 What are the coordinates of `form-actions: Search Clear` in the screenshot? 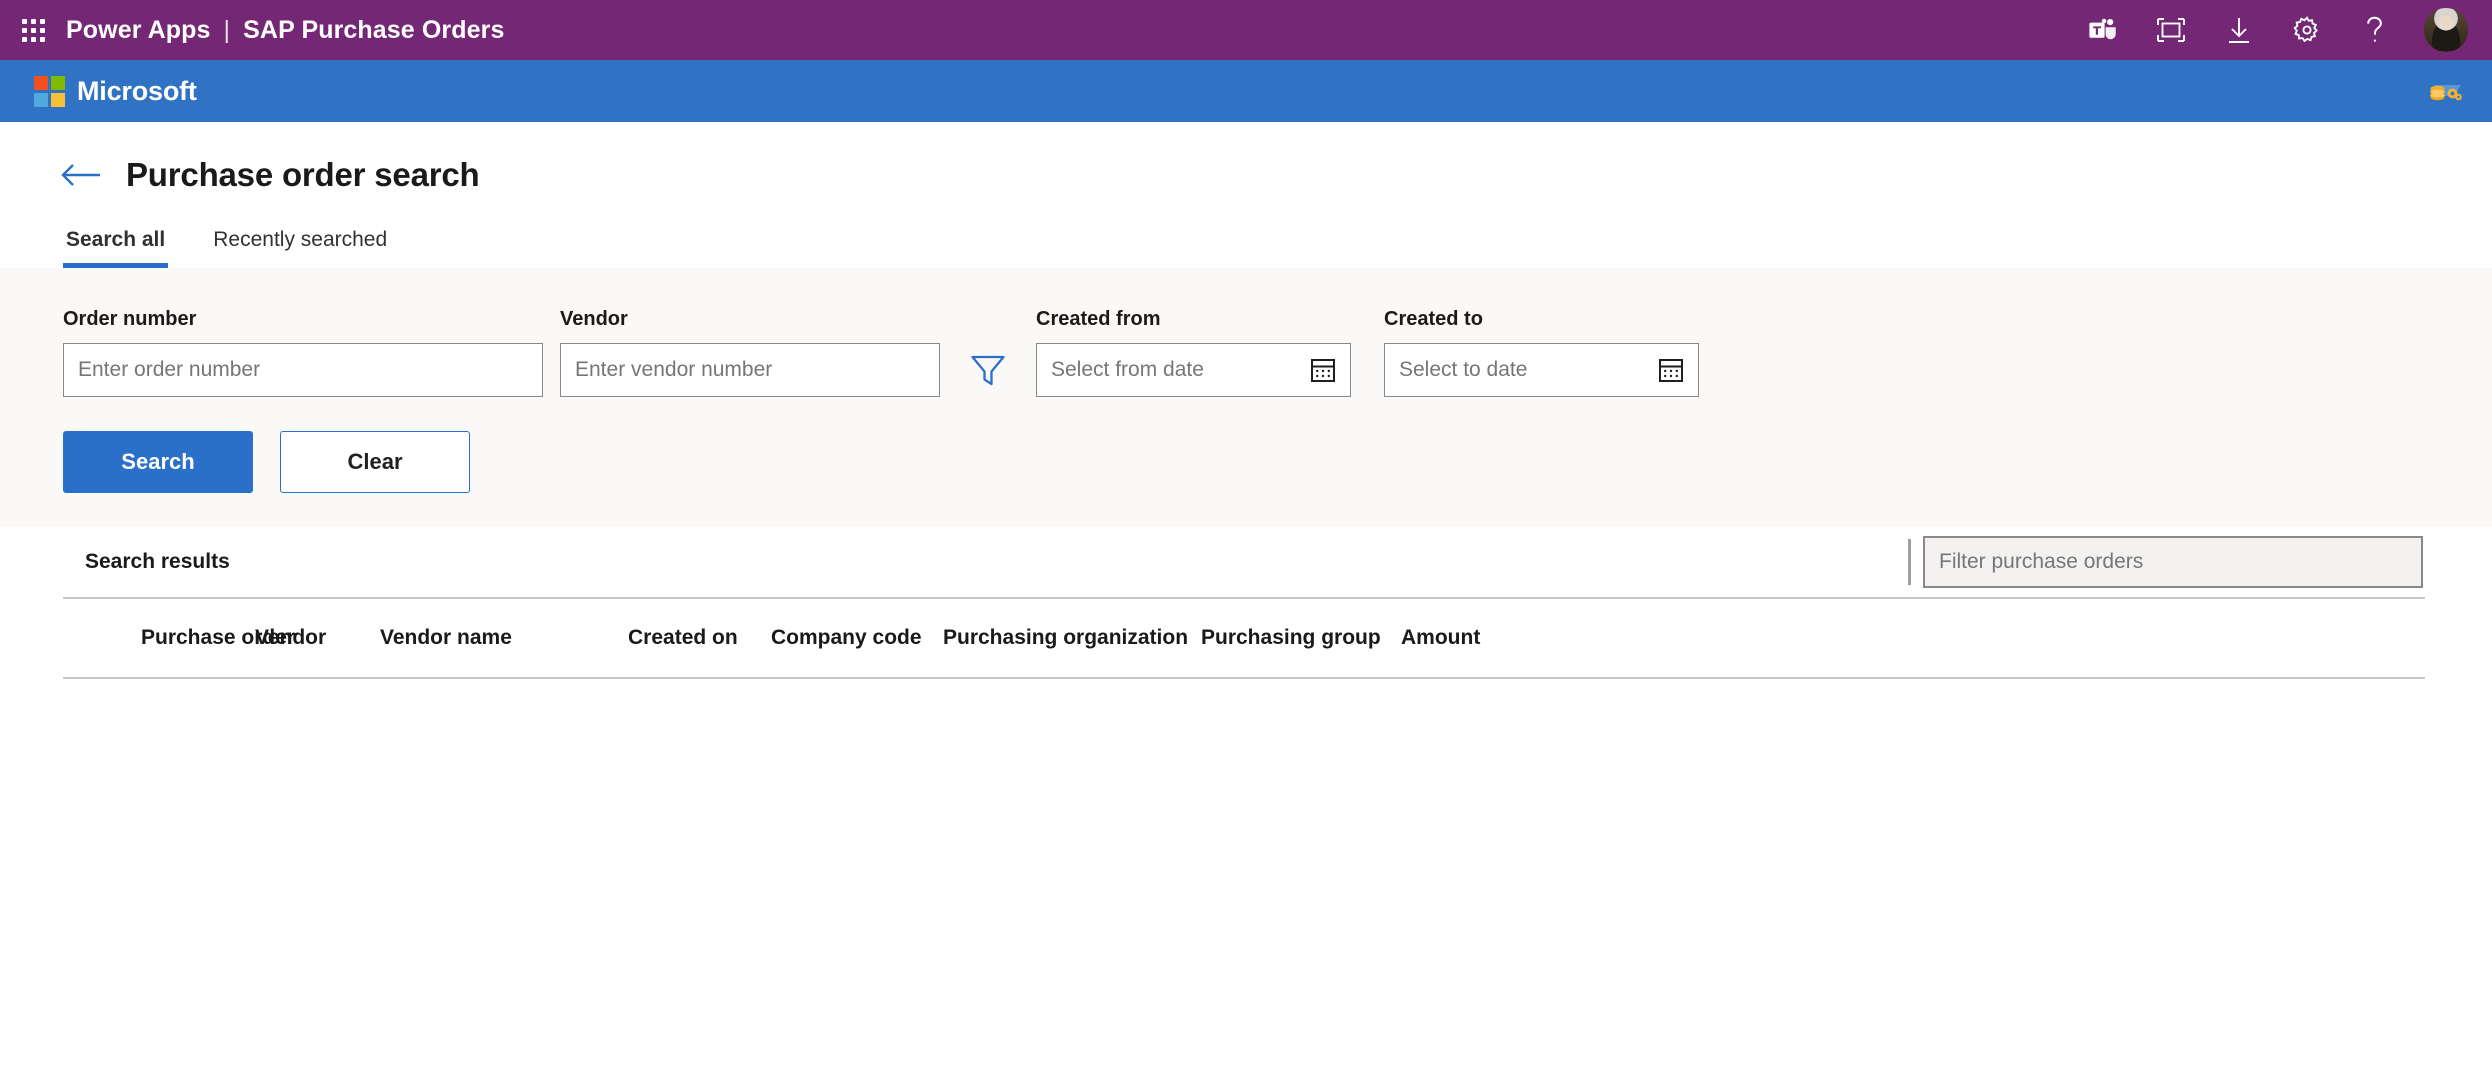 It's located at (1277, 462).